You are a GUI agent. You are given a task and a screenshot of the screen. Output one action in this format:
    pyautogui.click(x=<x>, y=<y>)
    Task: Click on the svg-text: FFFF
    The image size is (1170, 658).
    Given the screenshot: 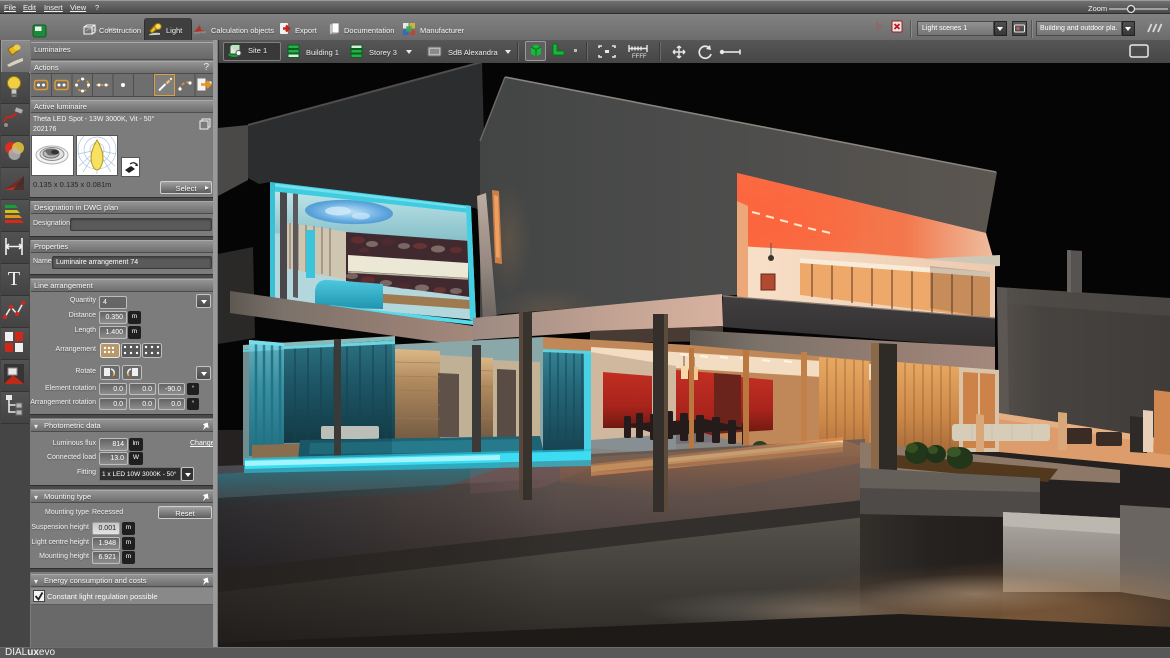 What is the action you would take?
    pyautogui.click(x=639, y=57)
    